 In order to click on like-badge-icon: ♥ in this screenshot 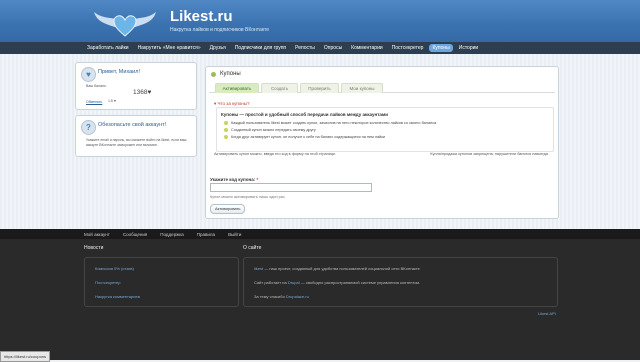, I will do `click(88, 74)`.